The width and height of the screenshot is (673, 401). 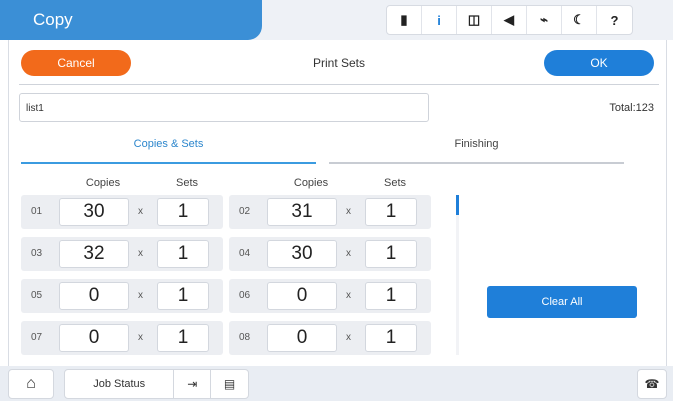 I want to click on ink-icon: ▮, so click(x=404, y=20).